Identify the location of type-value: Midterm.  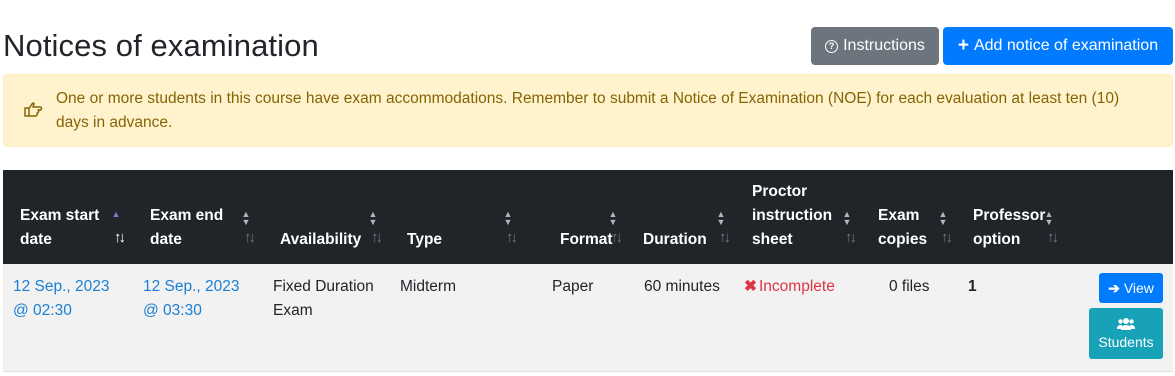
(428, 286).